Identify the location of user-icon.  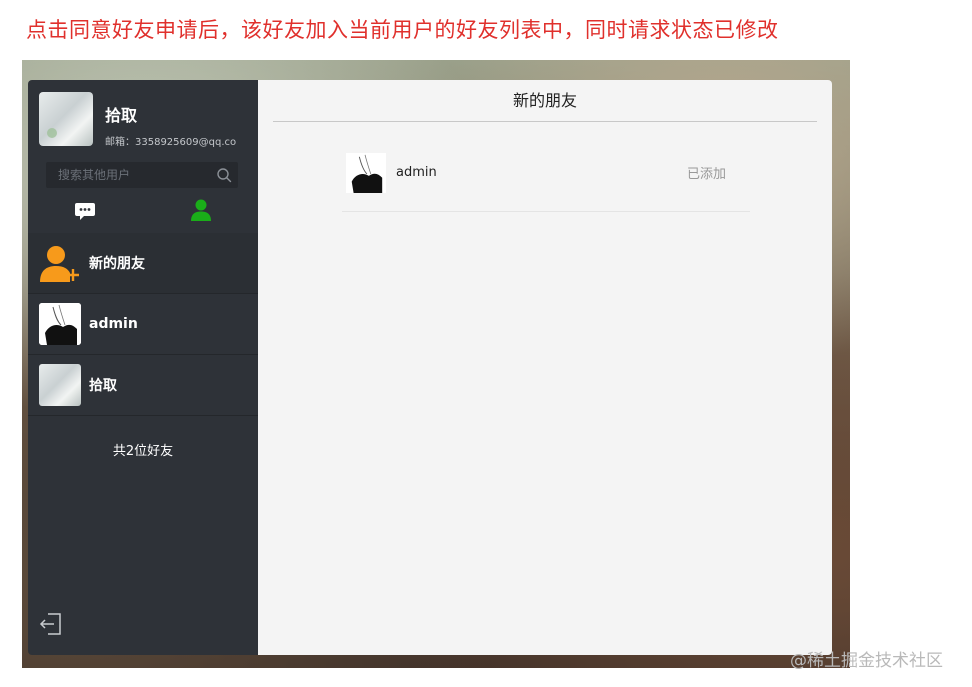
(201, 210).